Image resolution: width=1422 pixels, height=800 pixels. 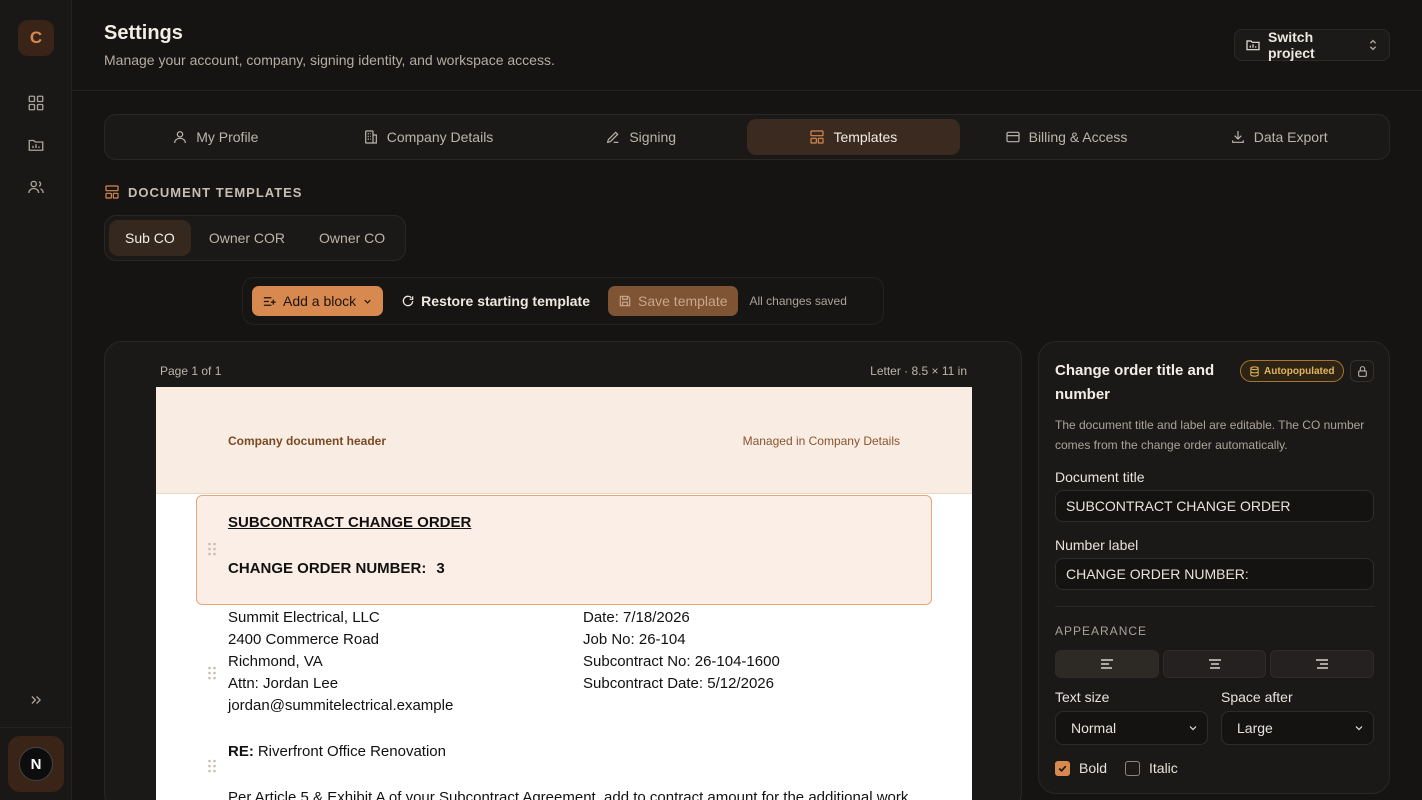 I want to click on re-value: Riverfront Office Renovation, so click(x=351, y=751).